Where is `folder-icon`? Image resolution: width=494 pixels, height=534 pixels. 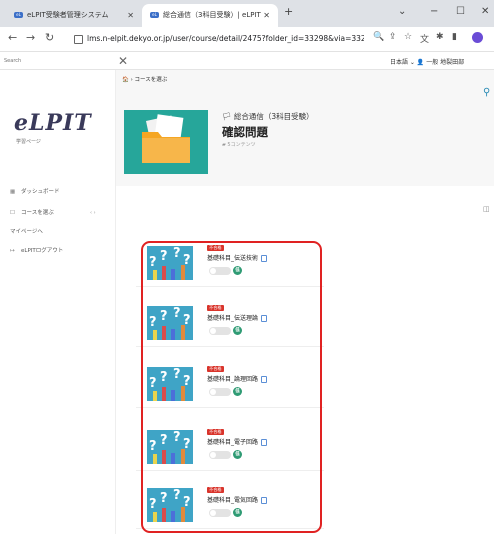 folder-icon is located at coordinates (166, 138).